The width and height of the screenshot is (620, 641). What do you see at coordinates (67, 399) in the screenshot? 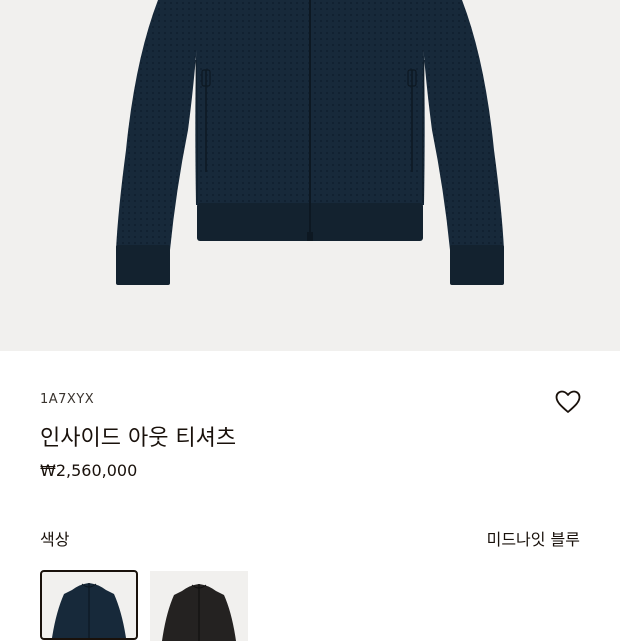
I see `product-sku: 1A7XYX` at bounding box center [67, 399].